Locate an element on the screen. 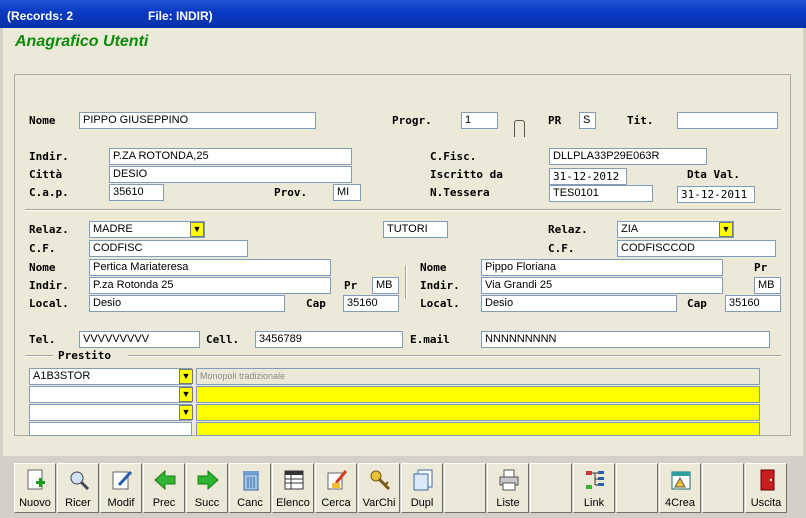 Image resolution: width=806 pixels, height=518 pixels. new-document-icon is located at coordinates (36, 479).